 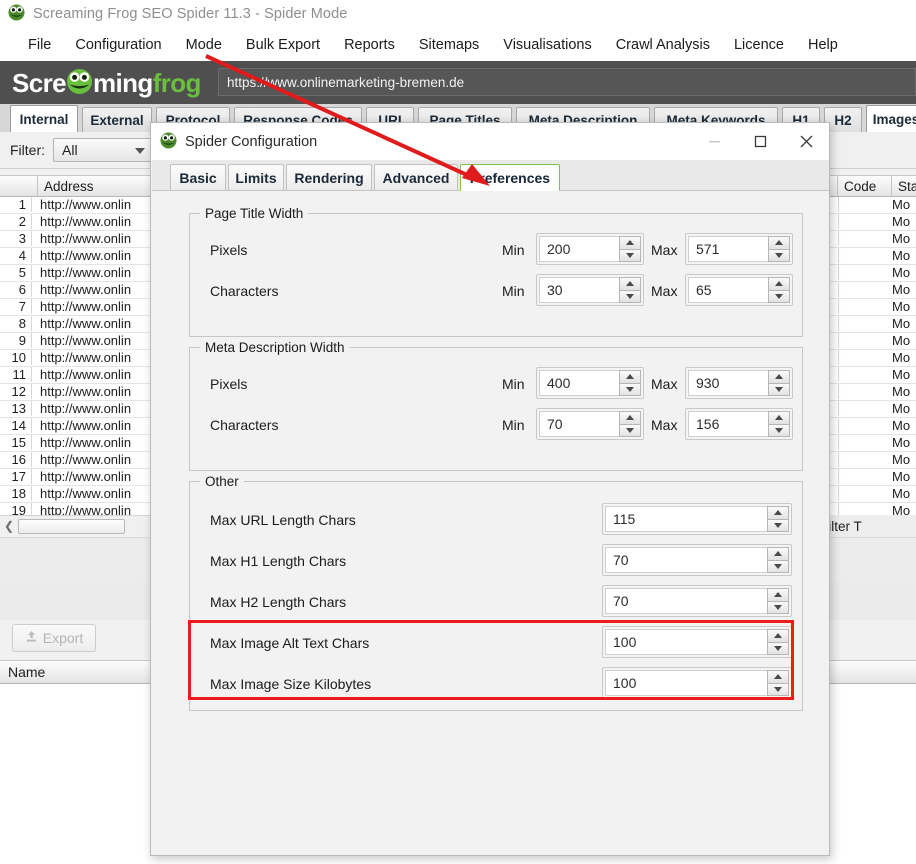 What do you see at coordinates (823, 45) in the screenshot?
I see `menu-item-help: Help` at bounding box center [823, 45].